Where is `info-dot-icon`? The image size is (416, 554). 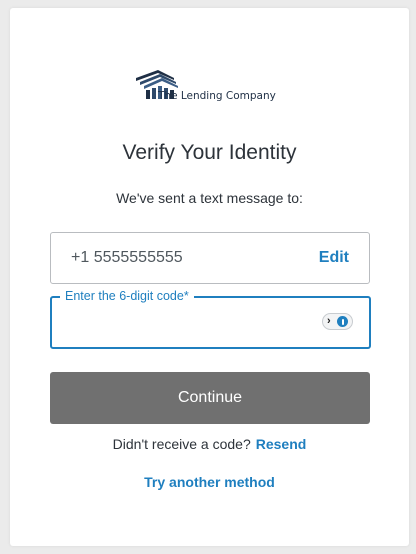 info-dot-icon is located at coordinates (342, 321).